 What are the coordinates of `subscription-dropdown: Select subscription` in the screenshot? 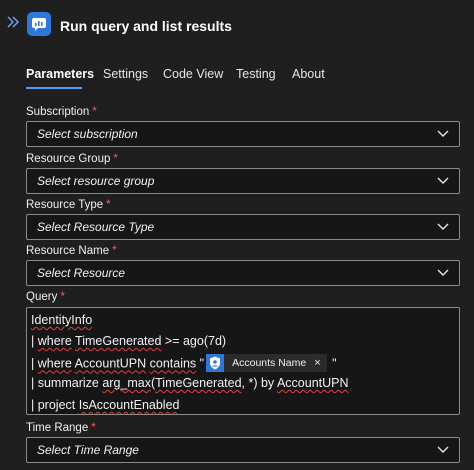 It's located at (243, 134).